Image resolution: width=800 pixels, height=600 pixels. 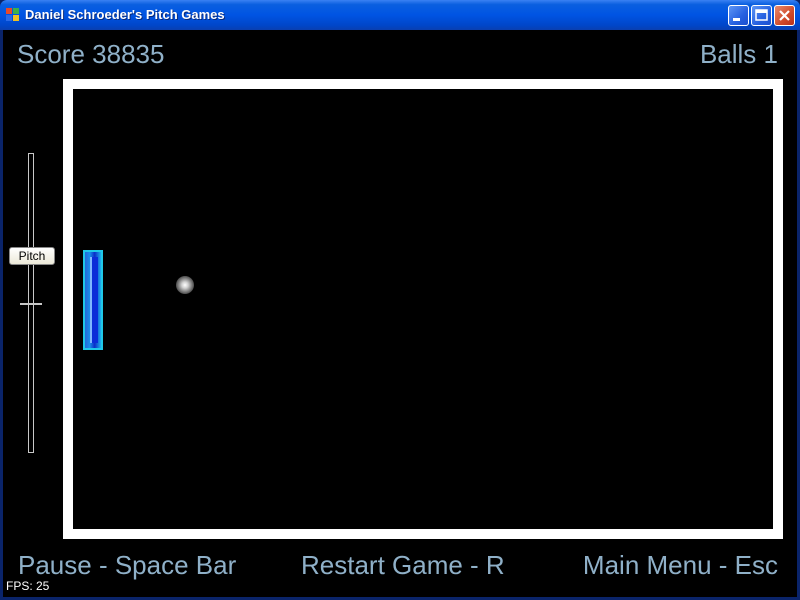 I want to click on main-menu-hint: Main Menu - Esc, so click(x=680, y=565).